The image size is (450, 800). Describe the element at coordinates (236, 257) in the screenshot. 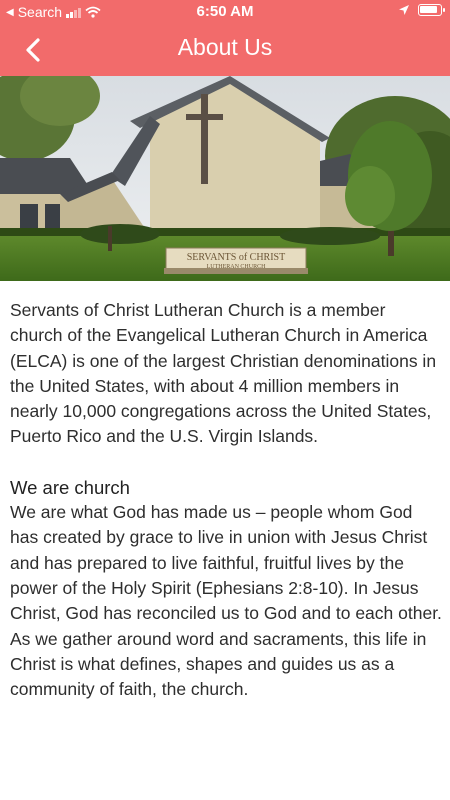

I see `church-sign-text: SERVANTS of CHRIST` at that location.